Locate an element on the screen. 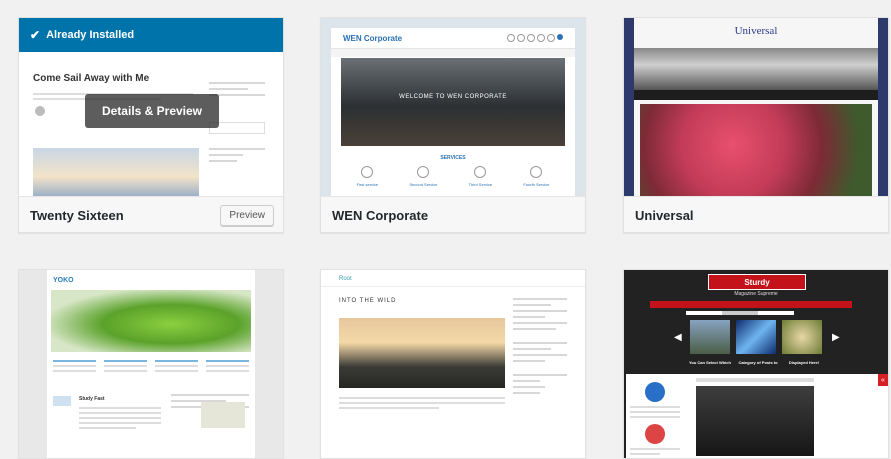 Image resolution: width=891 pixels, height=459 pixels. theme-card-universal: Universal Universal is located at coordinates (756, 125).